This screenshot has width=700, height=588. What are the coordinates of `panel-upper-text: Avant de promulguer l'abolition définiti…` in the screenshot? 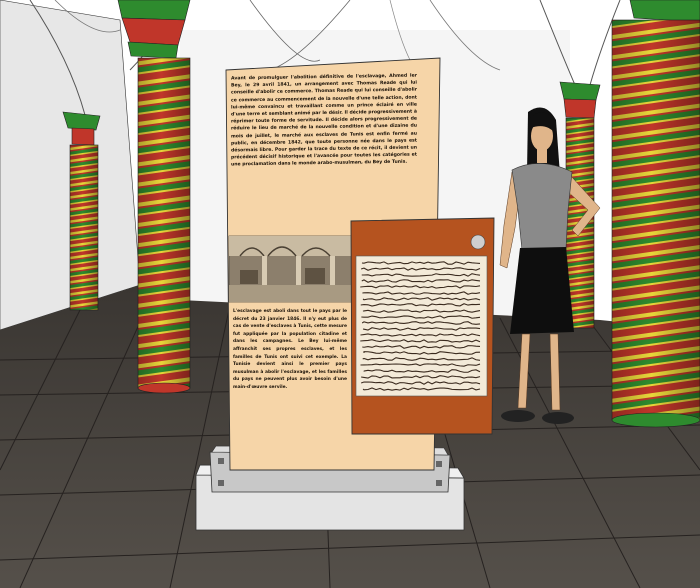 It's located at (324, 120).